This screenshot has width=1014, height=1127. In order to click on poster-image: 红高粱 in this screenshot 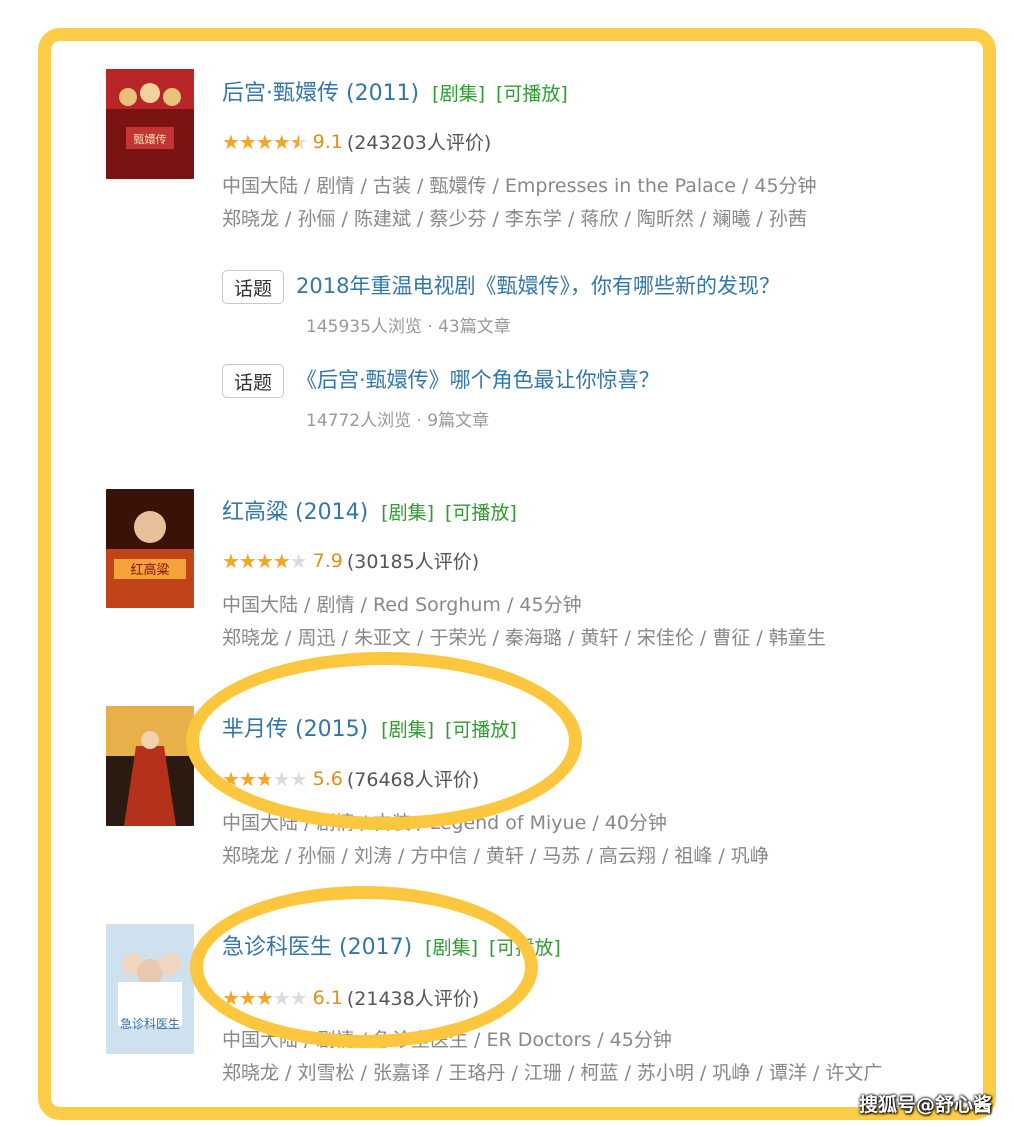, I will do `click(150, 548)`.